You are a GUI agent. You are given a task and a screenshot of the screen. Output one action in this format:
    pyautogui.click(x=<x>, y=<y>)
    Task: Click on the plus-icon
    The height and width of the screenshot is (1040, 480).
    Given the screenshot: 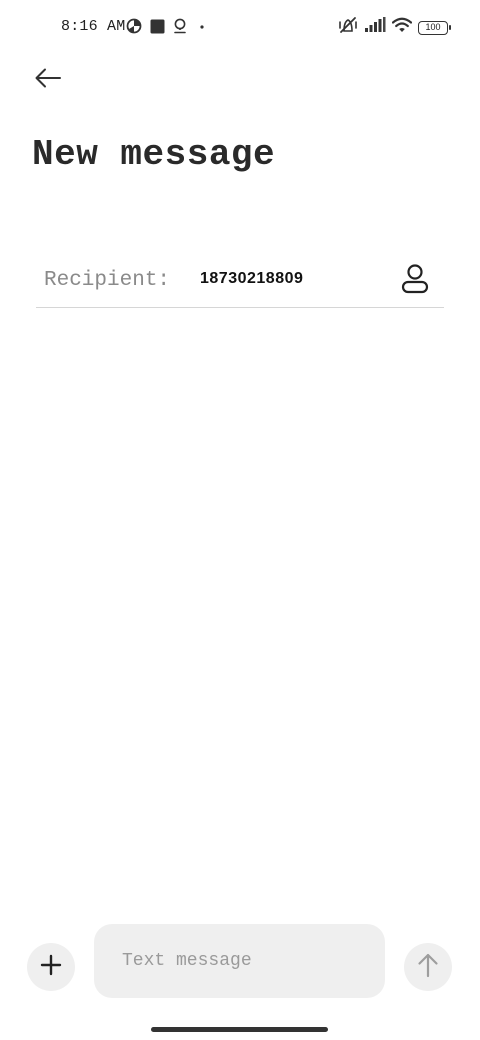 What is the action you would take?
    pyautogui.click(x=51, y=967)
    